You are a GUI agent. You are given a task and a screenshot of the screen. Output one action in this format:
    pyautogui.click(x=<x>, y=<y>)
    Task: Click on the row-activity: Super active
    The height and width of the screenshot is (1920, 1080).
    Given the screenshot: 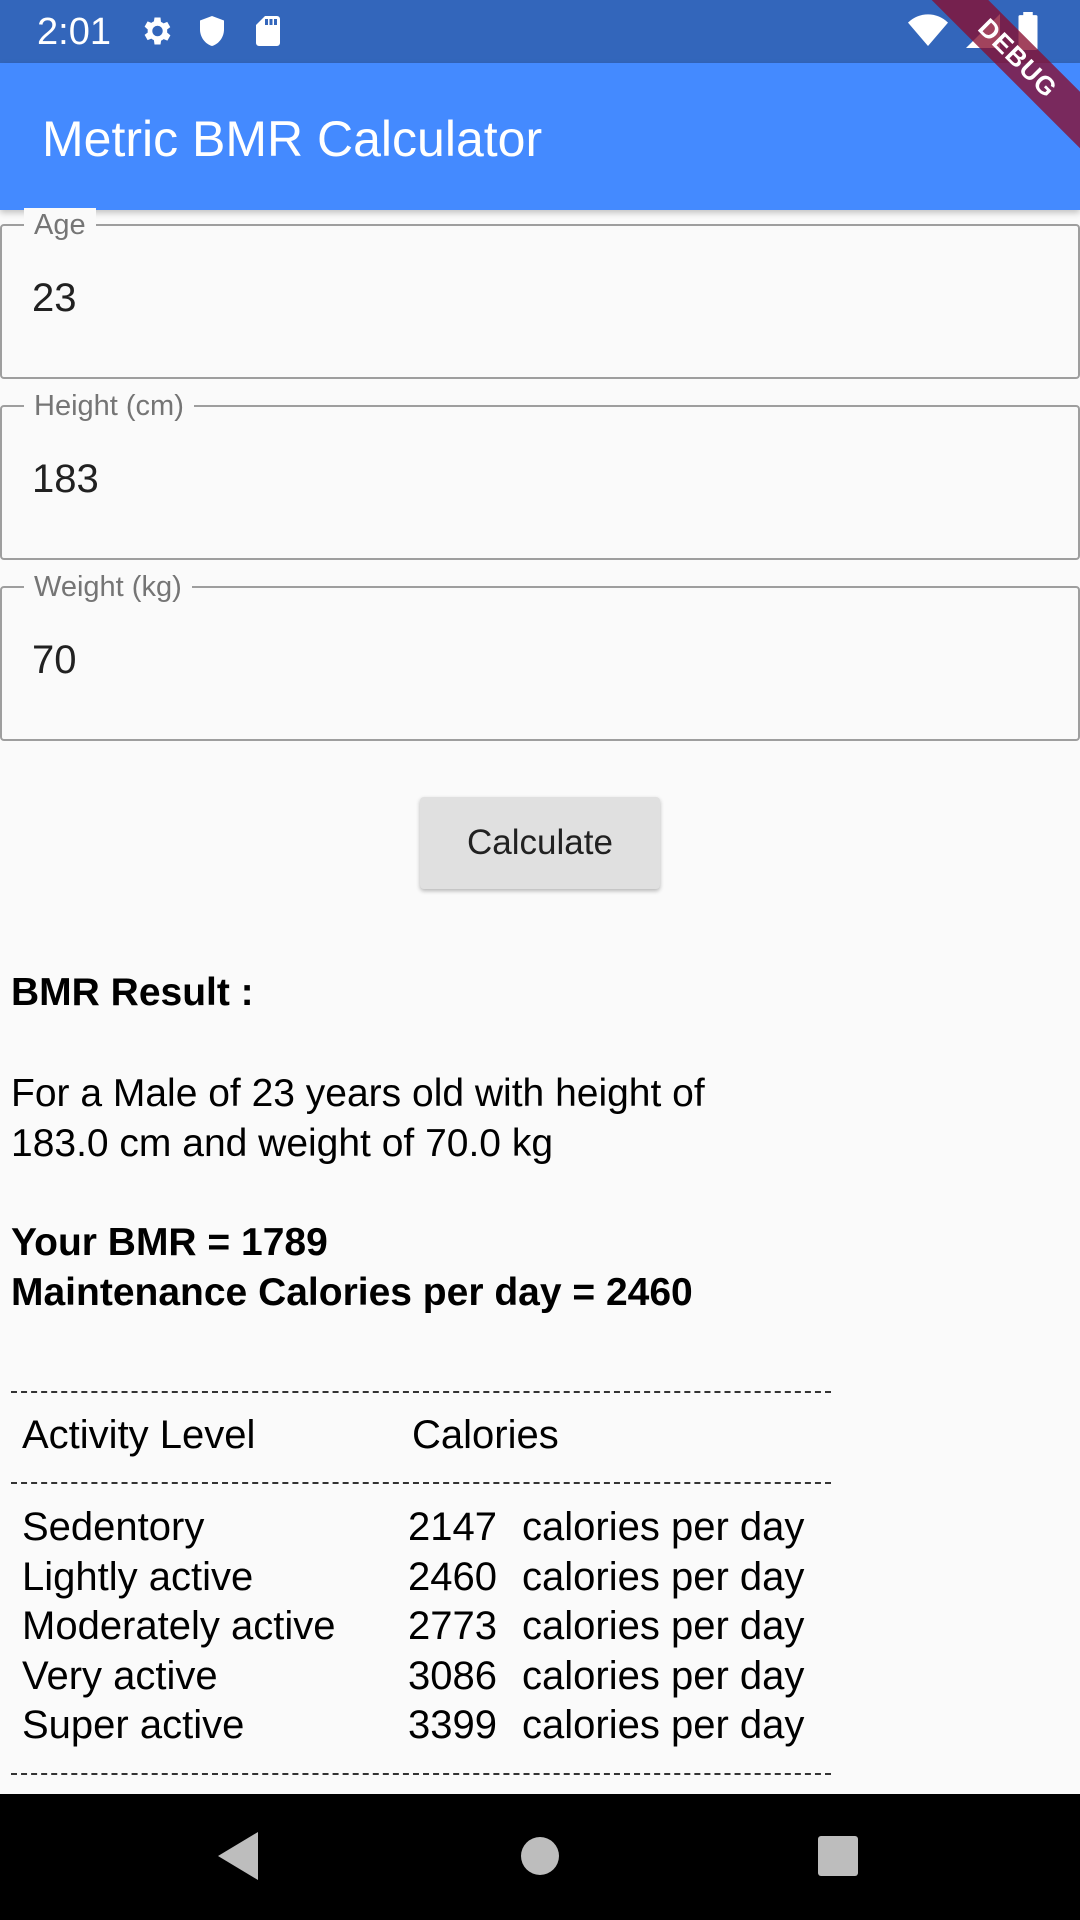 What is the action you would take?
    pyautogui.click(x=133, y=1725)
    